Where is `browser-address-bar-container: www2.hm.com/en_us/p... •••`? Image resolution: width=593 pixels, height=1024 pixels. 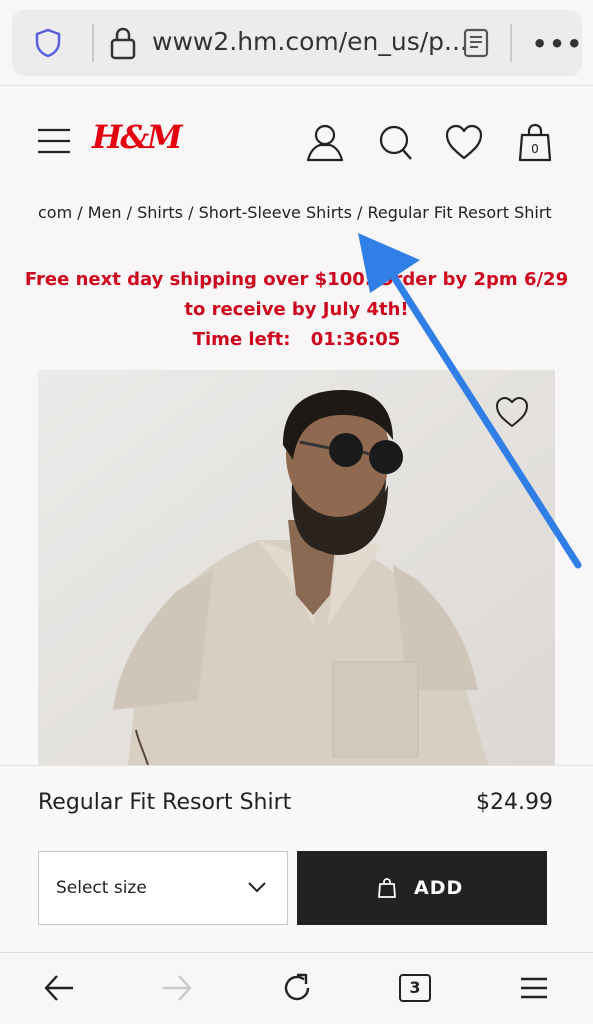
browser-address-bar-container: www2.hm.com/en_us/p... ••• is located at coordinates (296, 43).